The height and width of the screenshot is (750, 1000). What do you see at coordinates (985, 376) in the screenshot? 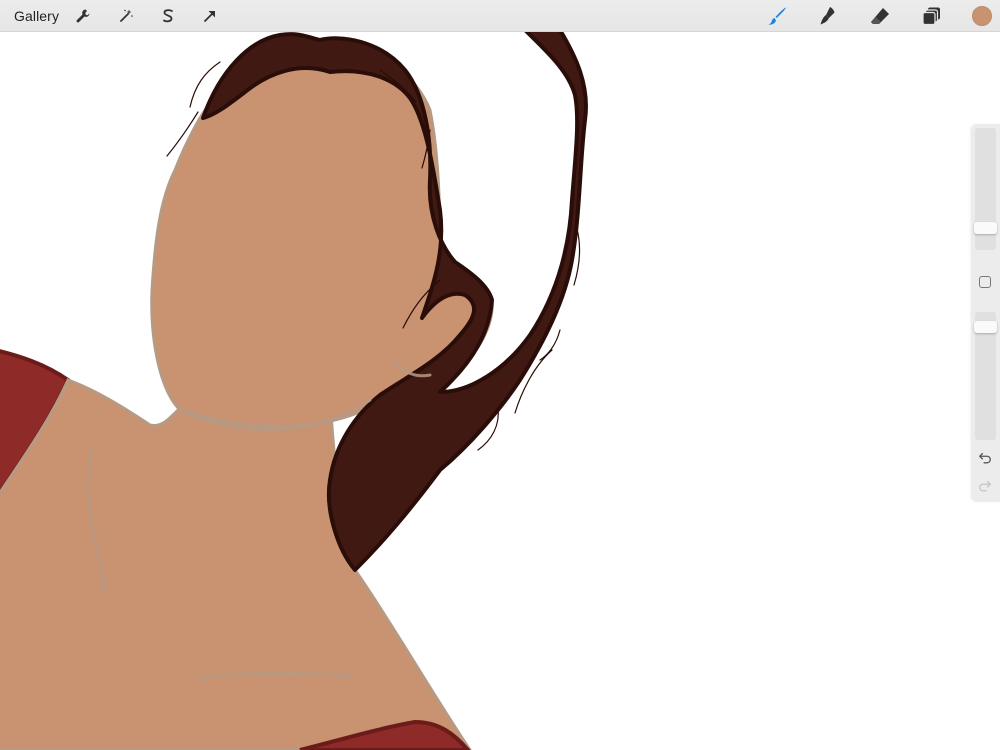
I see `opacity-slider` at bounding box center [985, 376].